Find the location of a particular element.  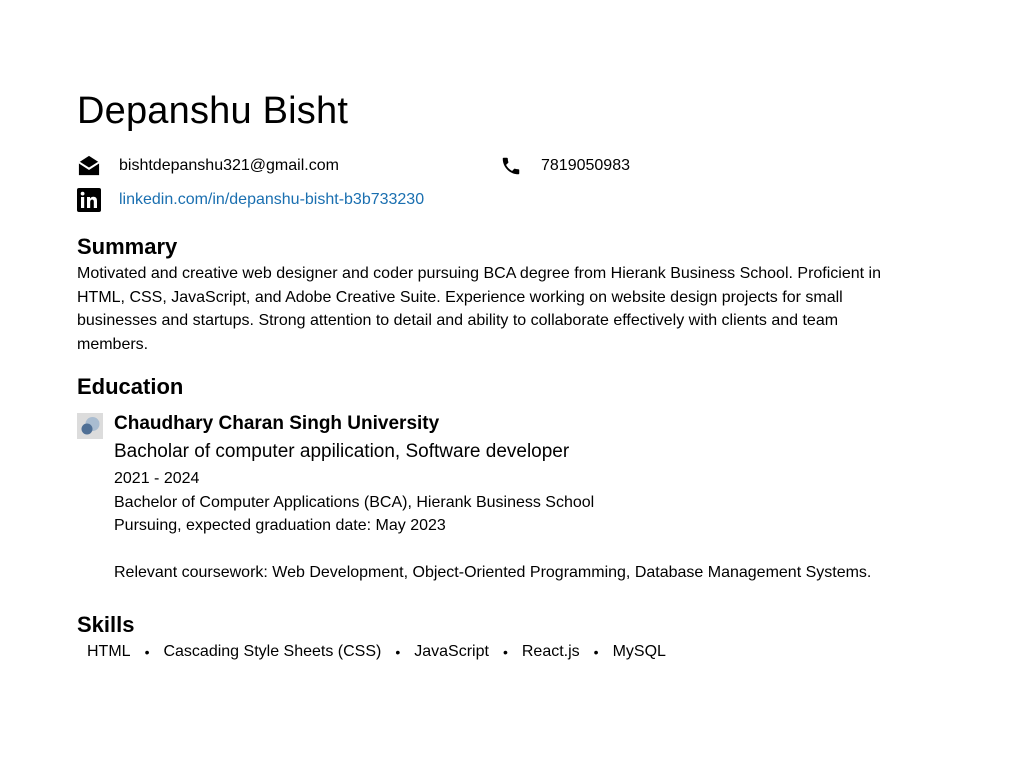

university-logo-icon is located at coordinates (90, 426).